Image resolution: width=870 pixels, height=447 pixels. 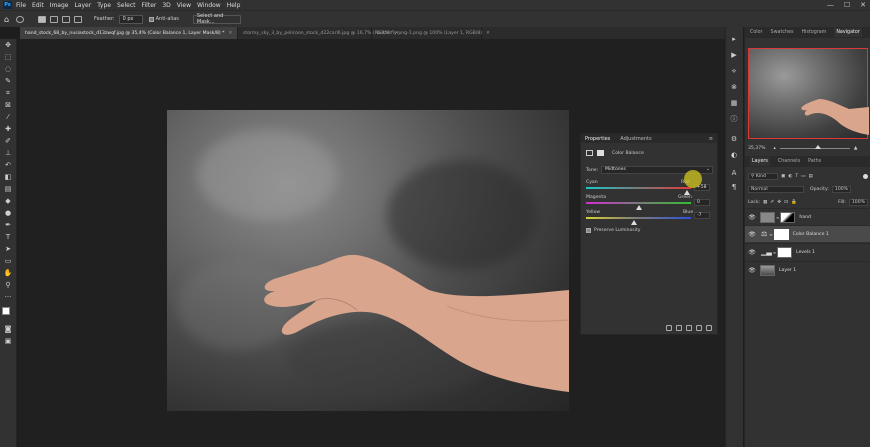 What do you see at coordinates (807, 233) in the screenshot?
I see `layer-row-color-balance: 👁 ⚖ ∞ Color Balance 1` at bounding box center [807, 233].